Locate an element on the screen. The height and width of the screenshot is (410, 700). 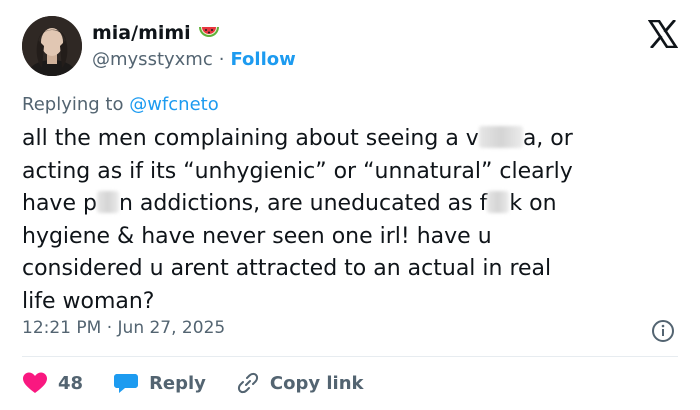
follow-button: Follow is located at coordinates (262, 59).